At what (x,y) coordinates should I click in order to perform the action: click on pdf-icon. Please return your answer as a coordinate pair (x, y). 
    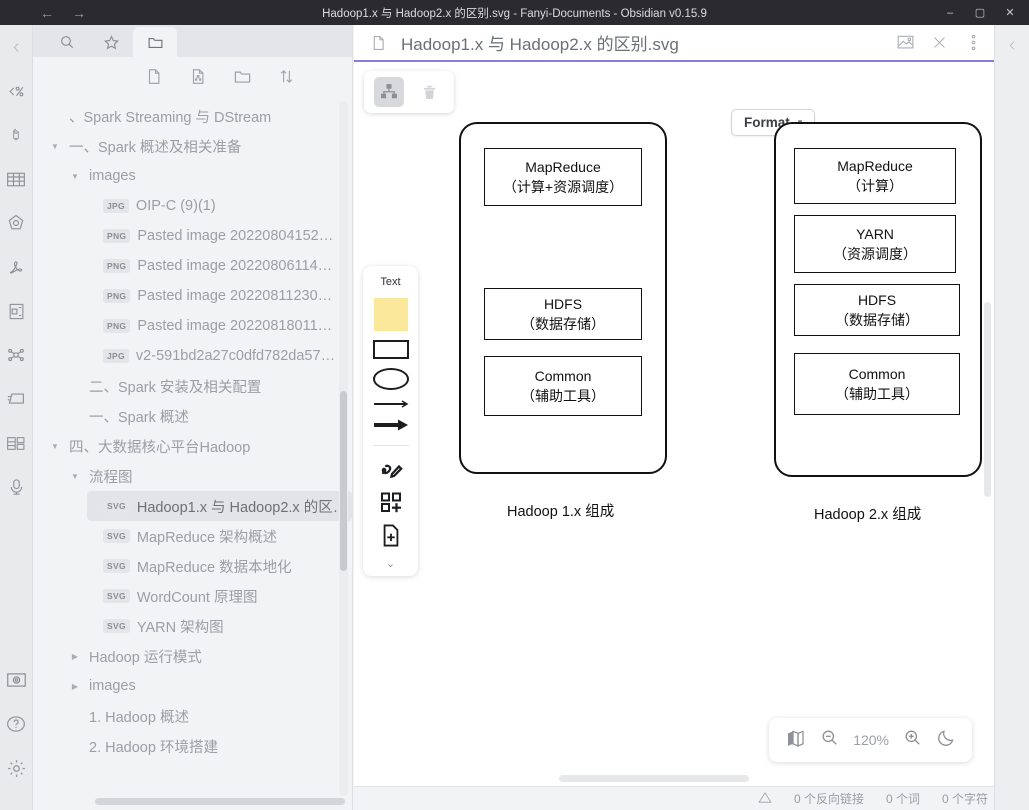
    Looking at the image, I should click on (16, 267).